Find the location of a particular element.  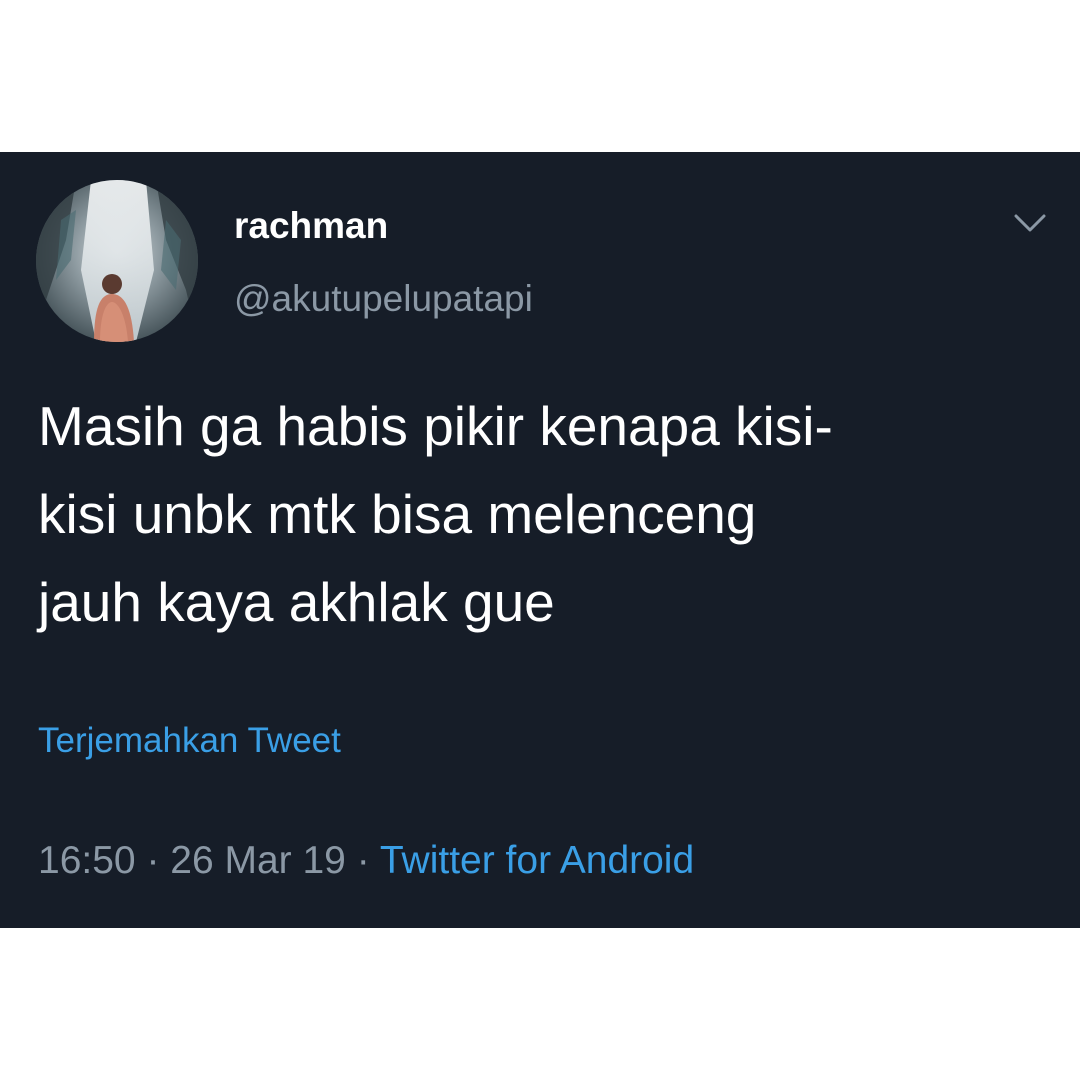

tweet-text-line: Masih ga habis pikir kenapa kisi- is located at coordinates (435, 426).